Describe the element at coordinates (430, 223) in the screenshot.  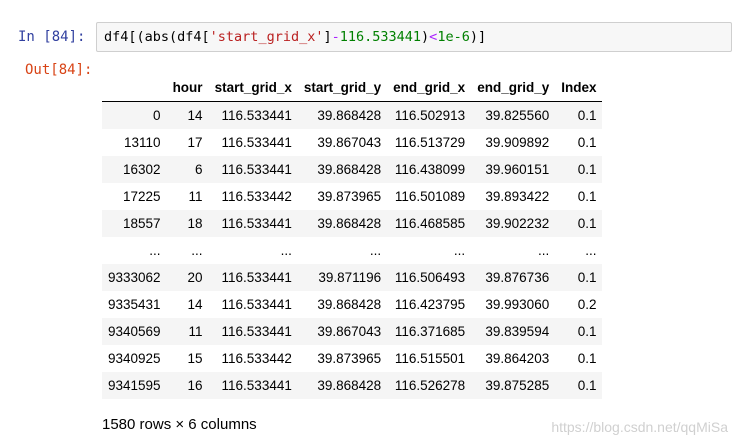
I see `table-cell: 116.468585` at that location.